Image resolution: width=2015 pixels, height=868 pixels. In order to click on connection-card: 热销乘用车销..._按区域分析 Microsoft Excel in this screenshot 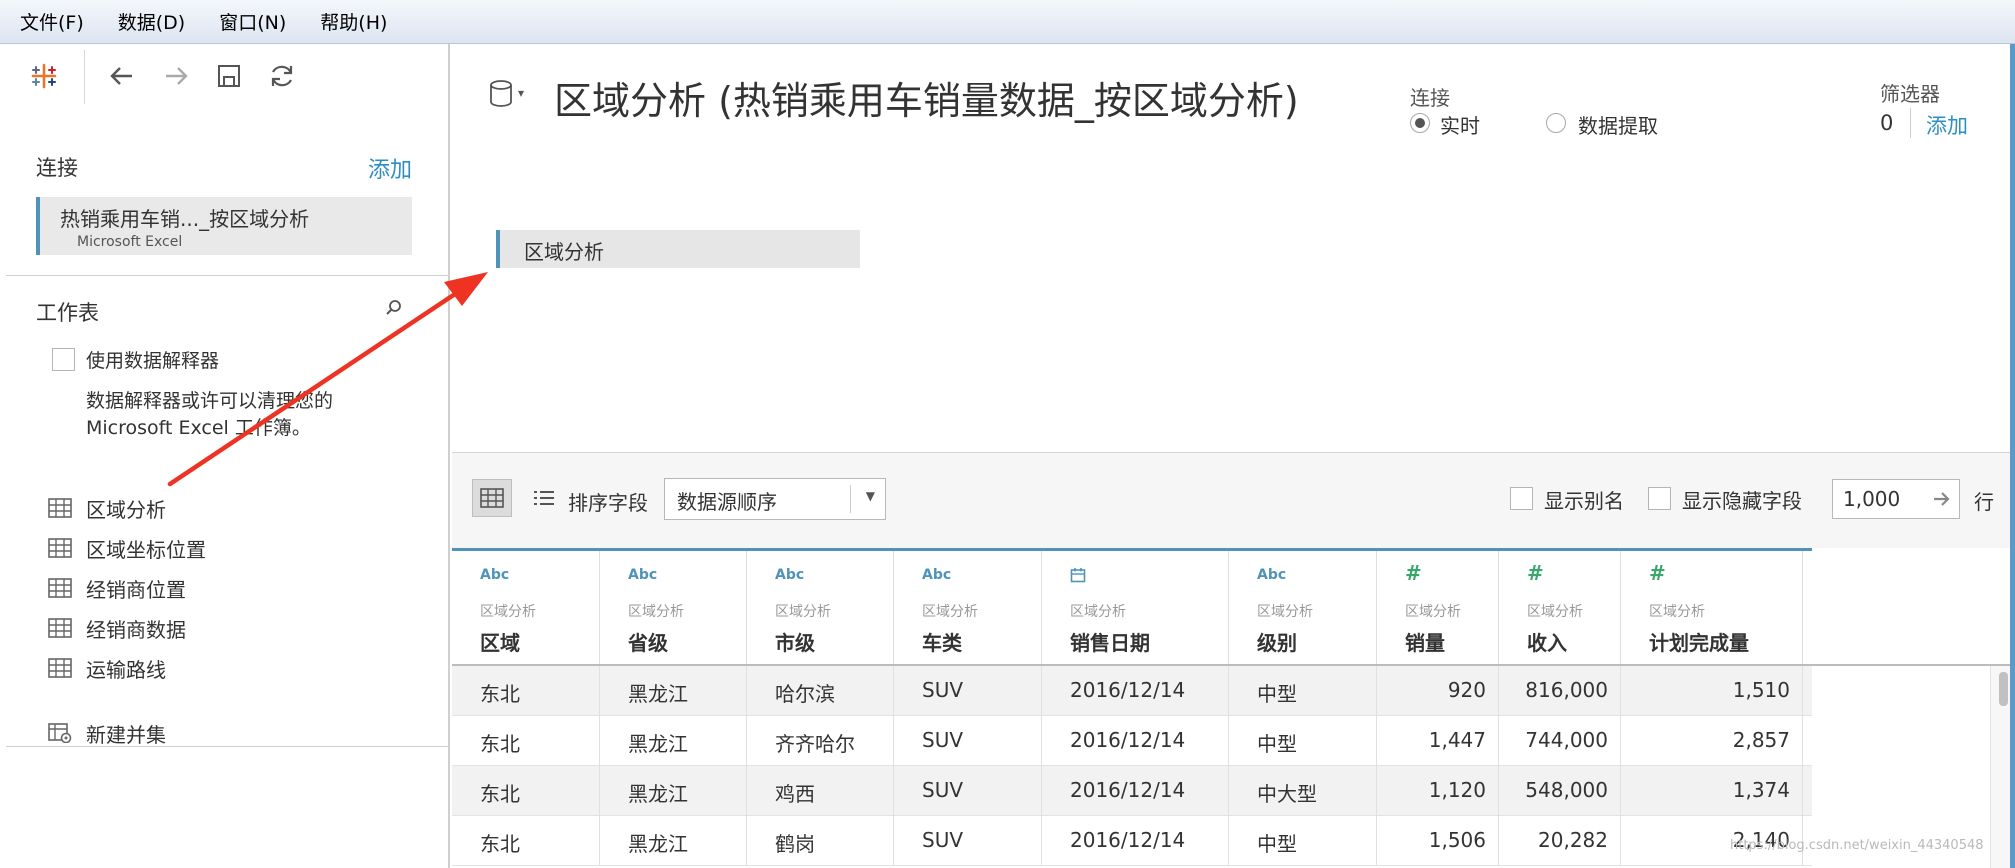, I will do `click(224, 226)`.